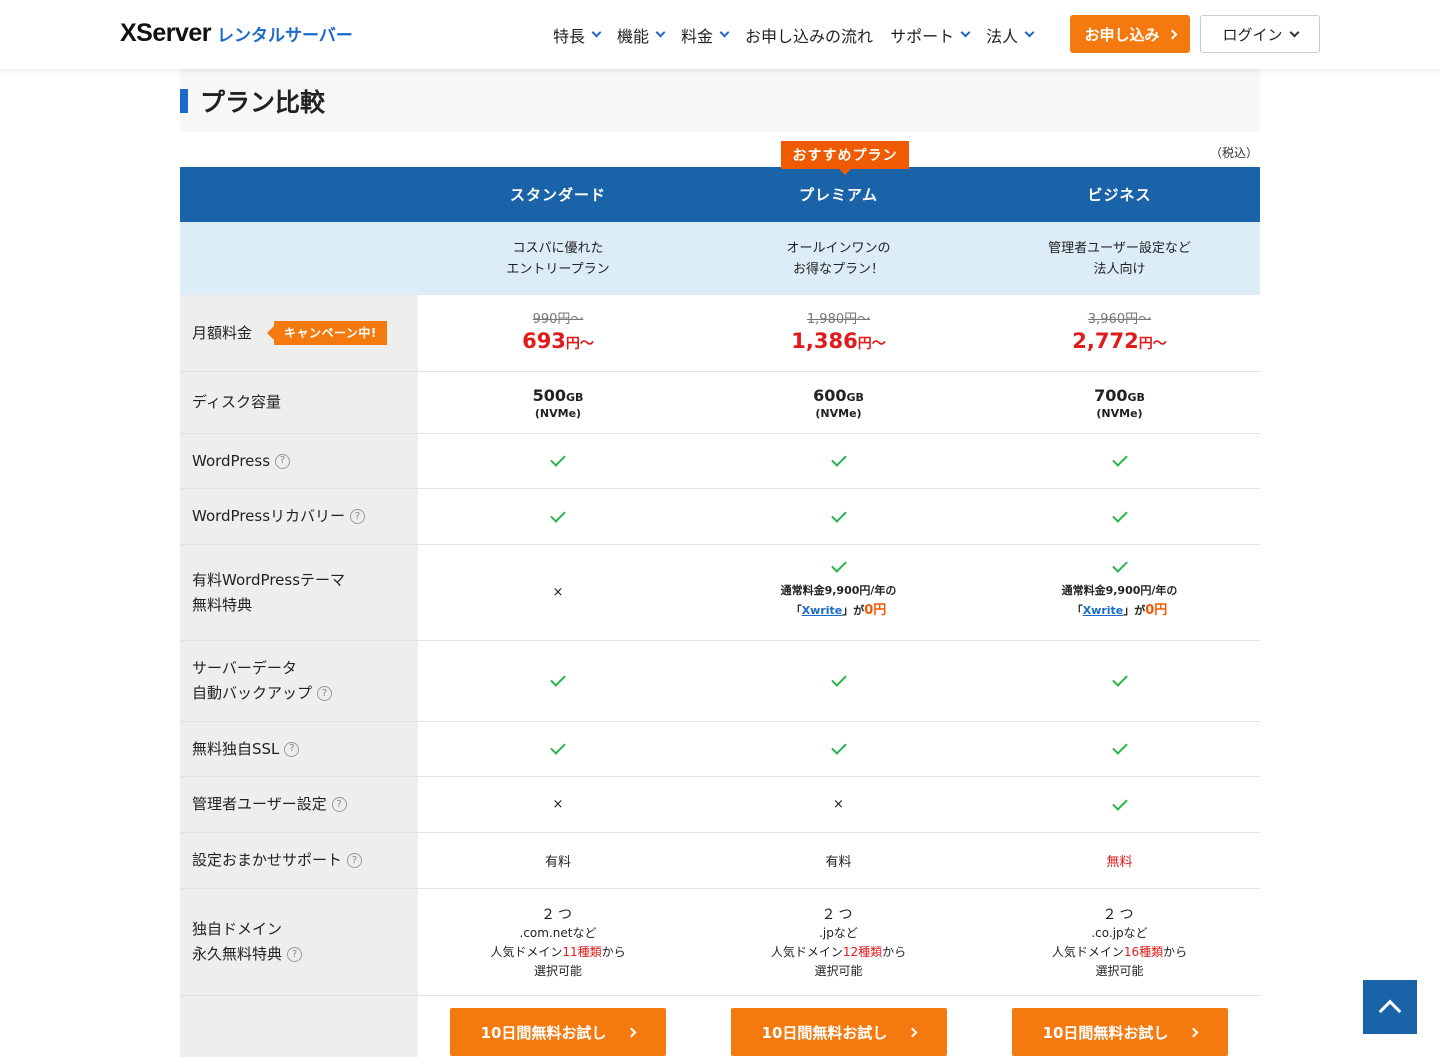  What do you see at coordinates (838, 195) in the screenshot?
I see `plan-name-premium: プレミアム` at bounding box center [838, 195].